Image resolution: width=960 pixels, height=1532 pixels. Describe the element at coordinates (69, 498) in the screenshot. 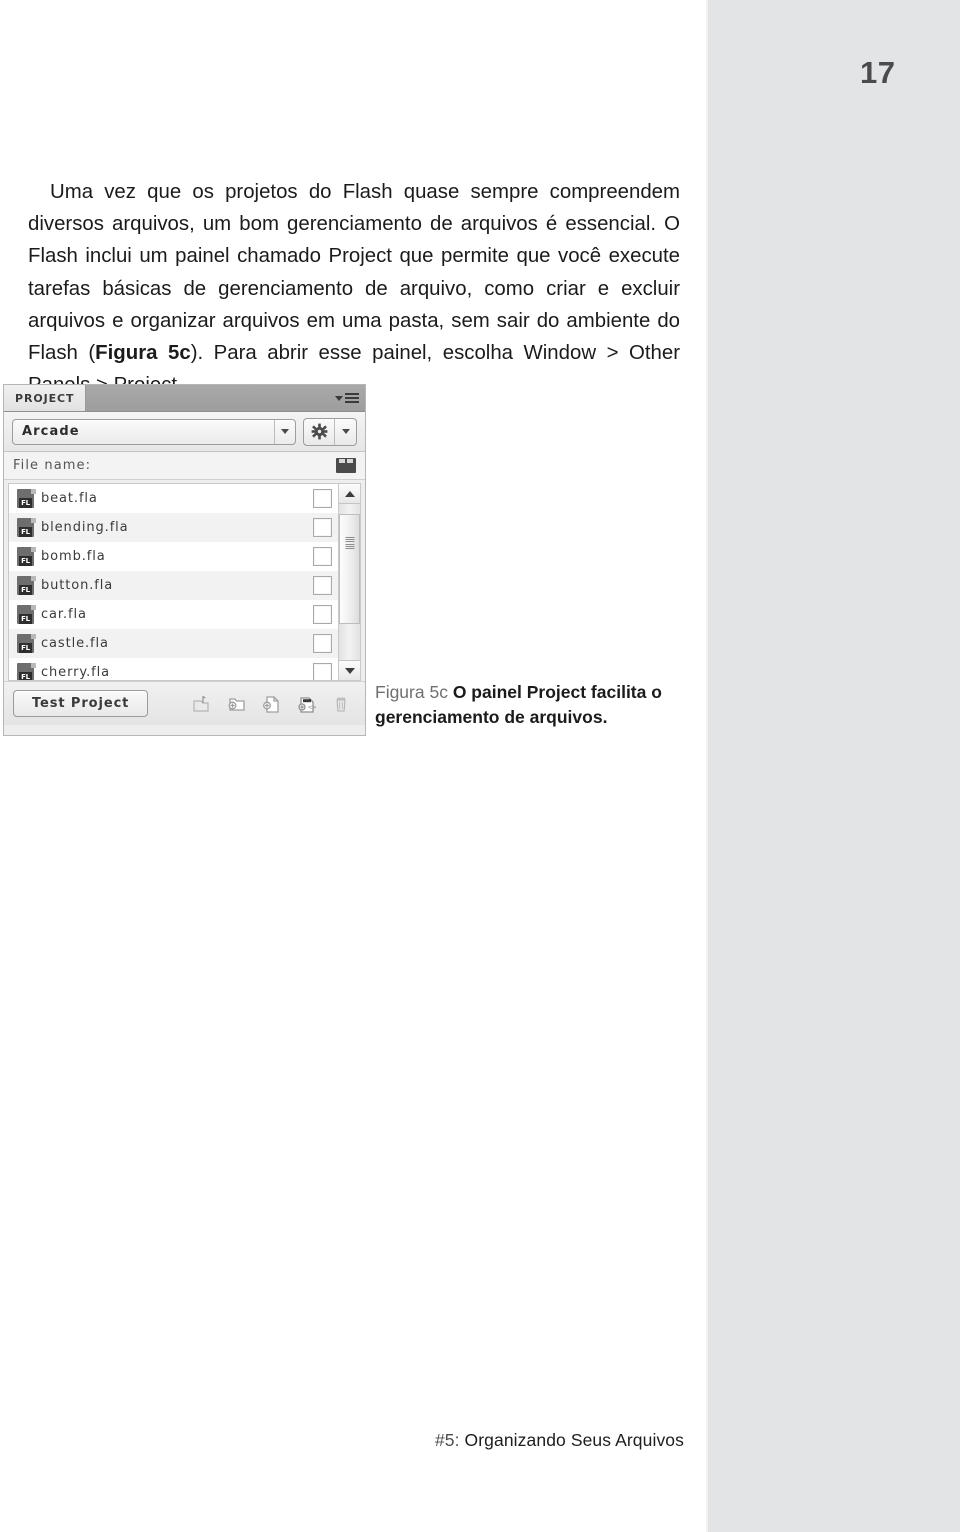

I see `file-name-label: beat.fla` at that location.